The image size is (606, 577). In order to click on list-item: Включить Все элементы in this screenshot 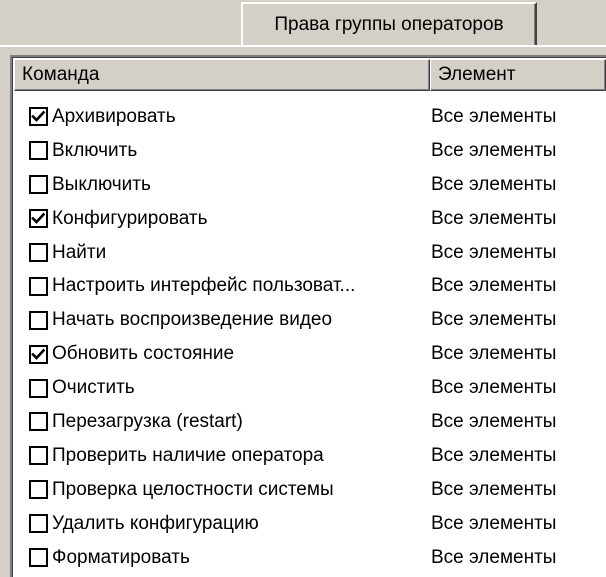, I will do `click(310, 151)`.